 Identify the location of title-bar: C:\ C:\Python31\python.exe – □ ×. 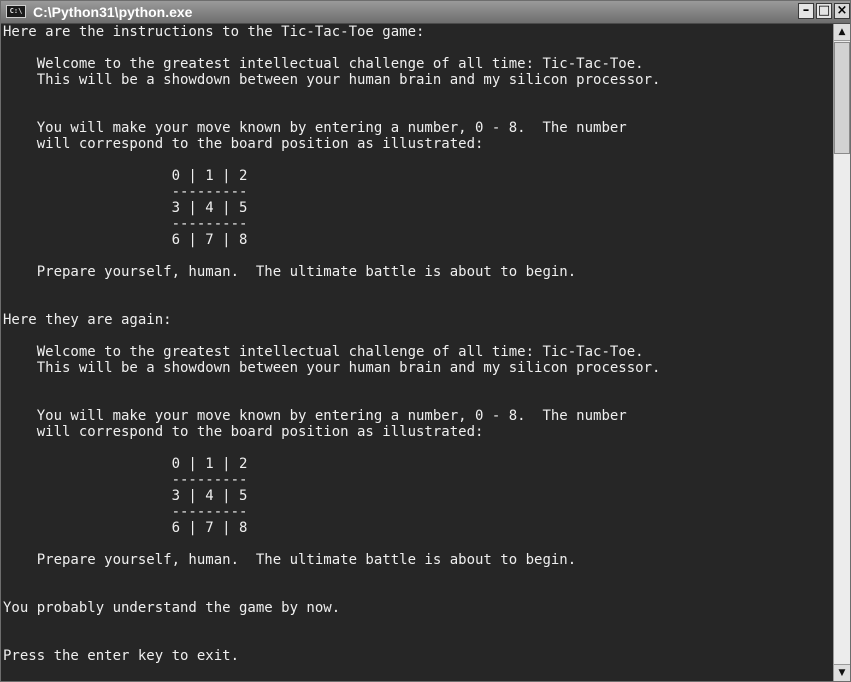
(425, 12).